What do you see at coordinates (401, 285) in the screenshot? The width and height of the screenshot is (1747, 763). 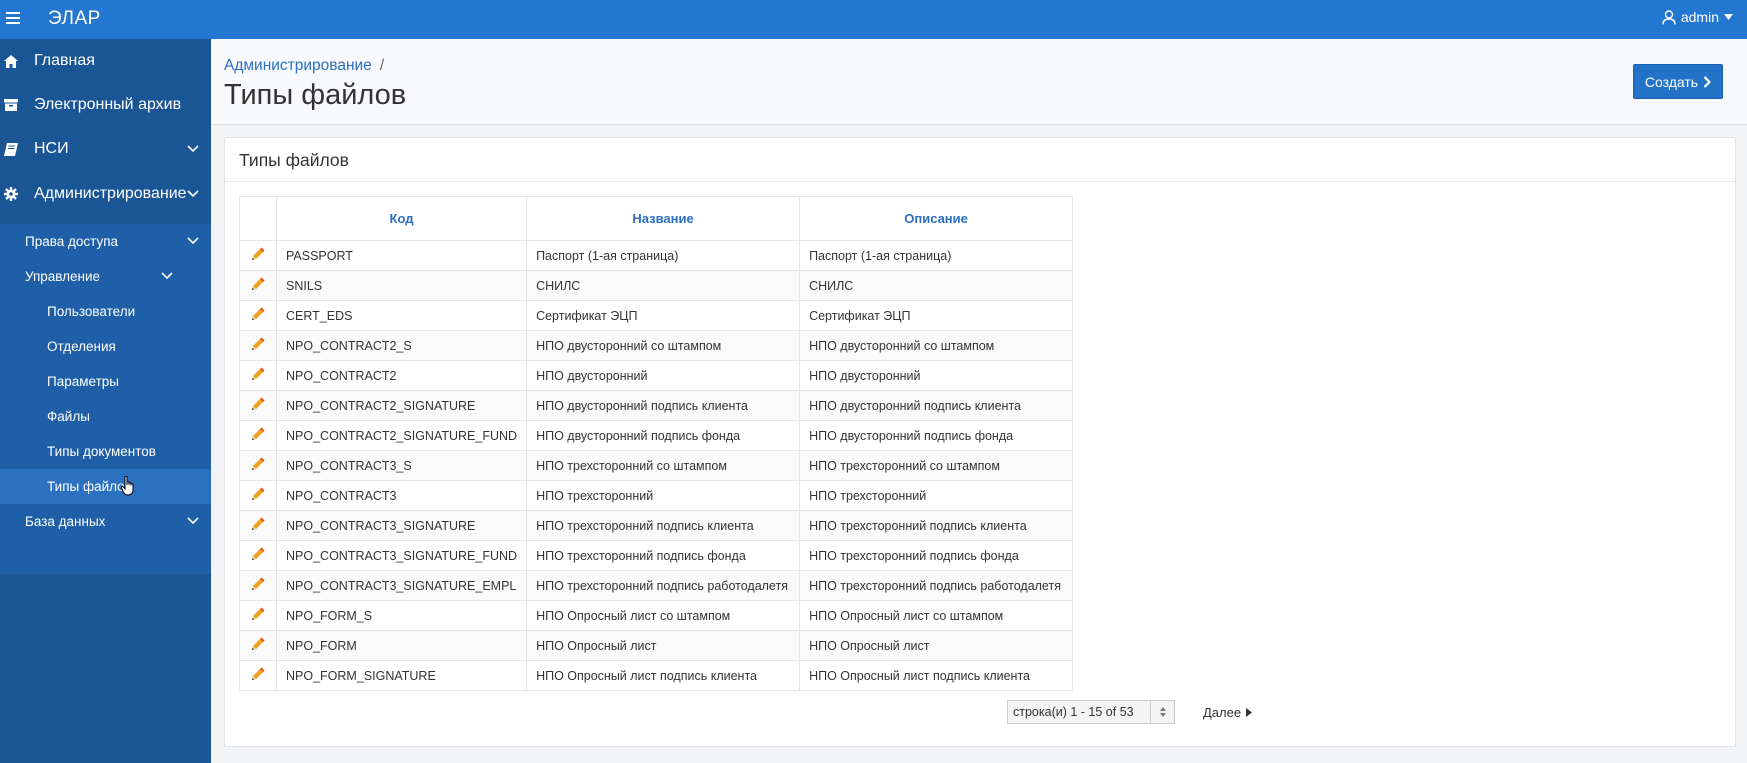 I see `cell-code: SNILS` at bounding box center [401, 285].